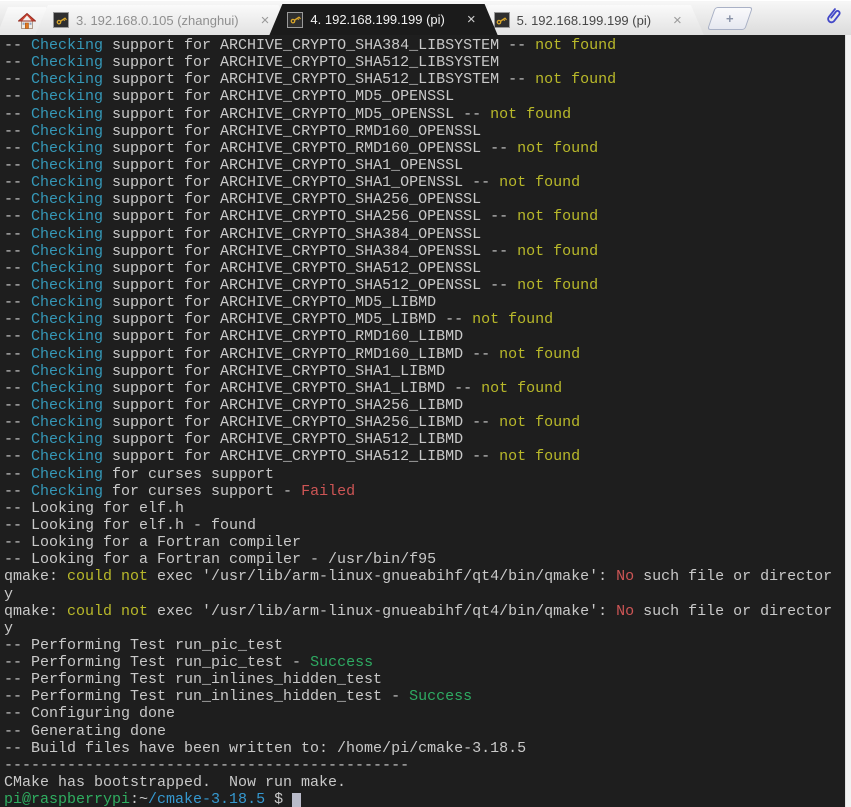  What do you see at coordinates (202, 491) in the screenshot?
I see `terminal-text-segment: for curses support -` at bounding box center [202, 491].